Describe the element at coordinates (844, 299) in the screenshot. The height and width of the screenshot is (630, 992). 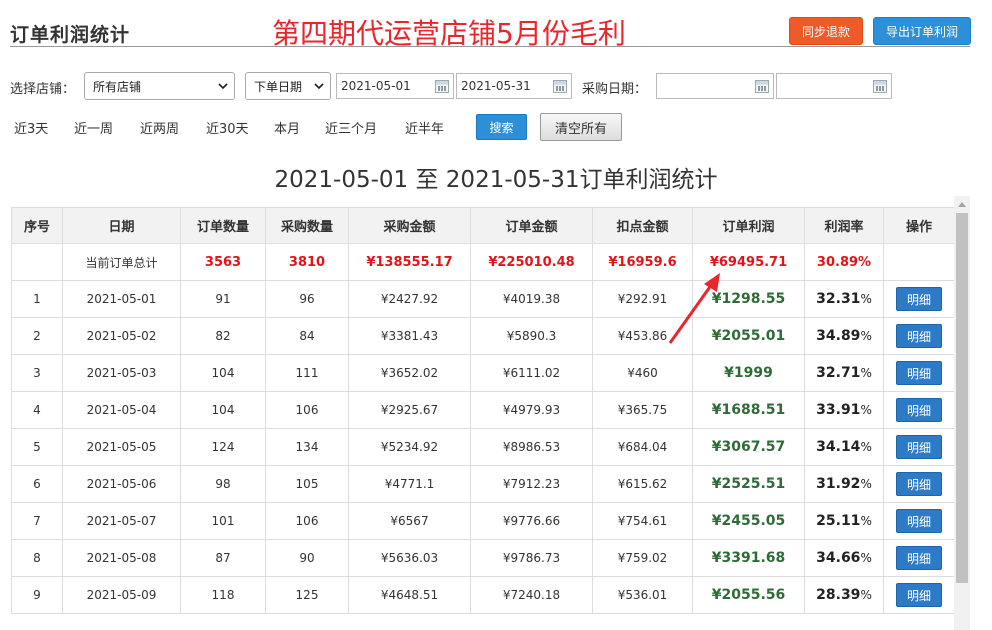
I see `row-rate: 32.31%` at that location.